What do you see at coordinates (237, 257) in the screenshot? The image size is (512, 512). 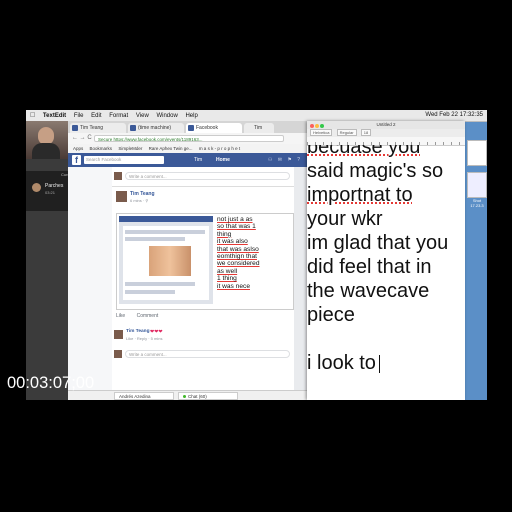 I see `embedded-text-line: eomthign that` at bounding box center [237, 257].